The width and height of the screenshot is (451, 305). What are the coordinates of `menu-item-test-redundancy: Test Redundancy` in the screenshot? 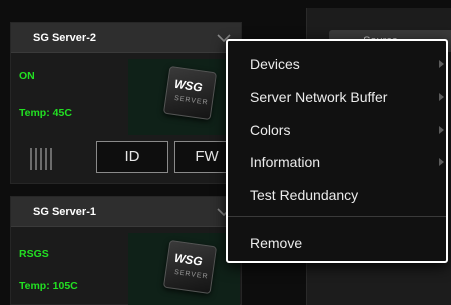 It's located at (337, 195).